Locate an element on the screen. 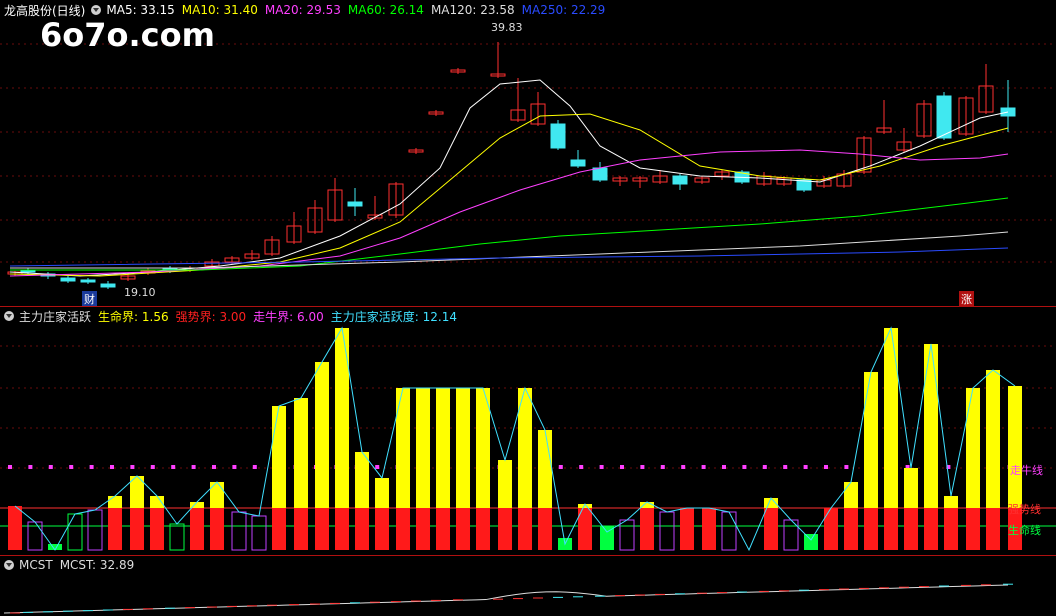 This screenshot has height=616, width=1056. mcst-value: MCST: 32.89 is located at coordinates (97, 565).